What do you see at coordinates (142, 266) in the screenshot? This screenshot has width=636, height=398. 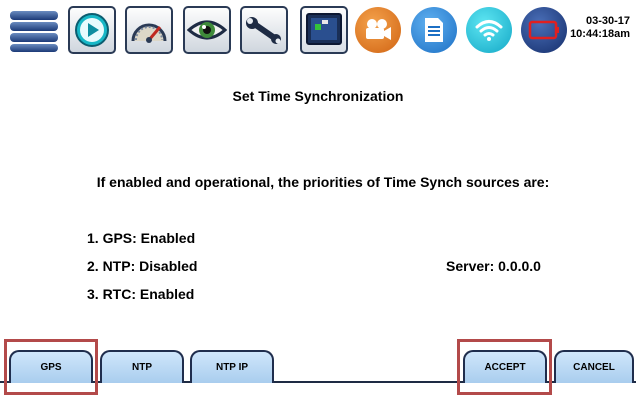 I see `source-ntp: 2. NTP: Disabled` at bounding box center [142, 266].